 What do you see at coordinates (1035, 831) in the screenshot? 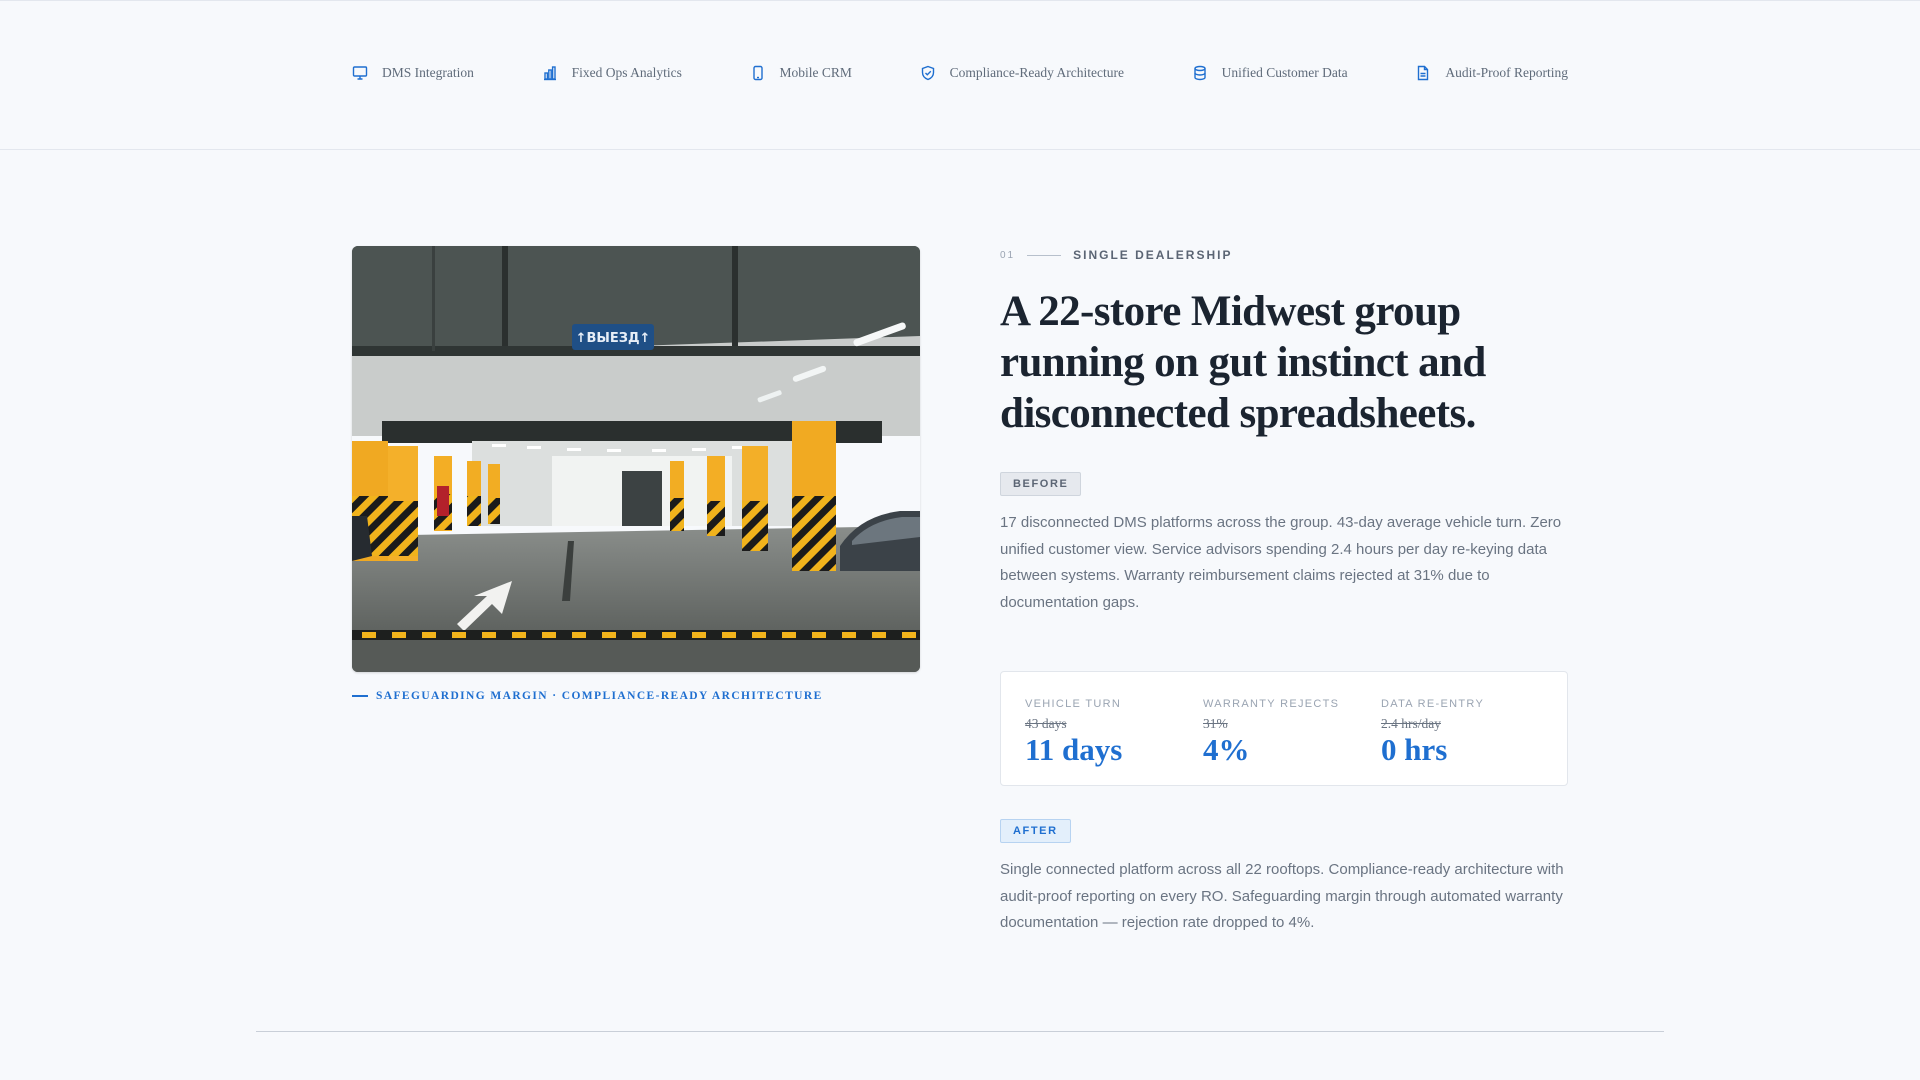
I see `after-tag: AFTER` at bounding box center [1035, 831].